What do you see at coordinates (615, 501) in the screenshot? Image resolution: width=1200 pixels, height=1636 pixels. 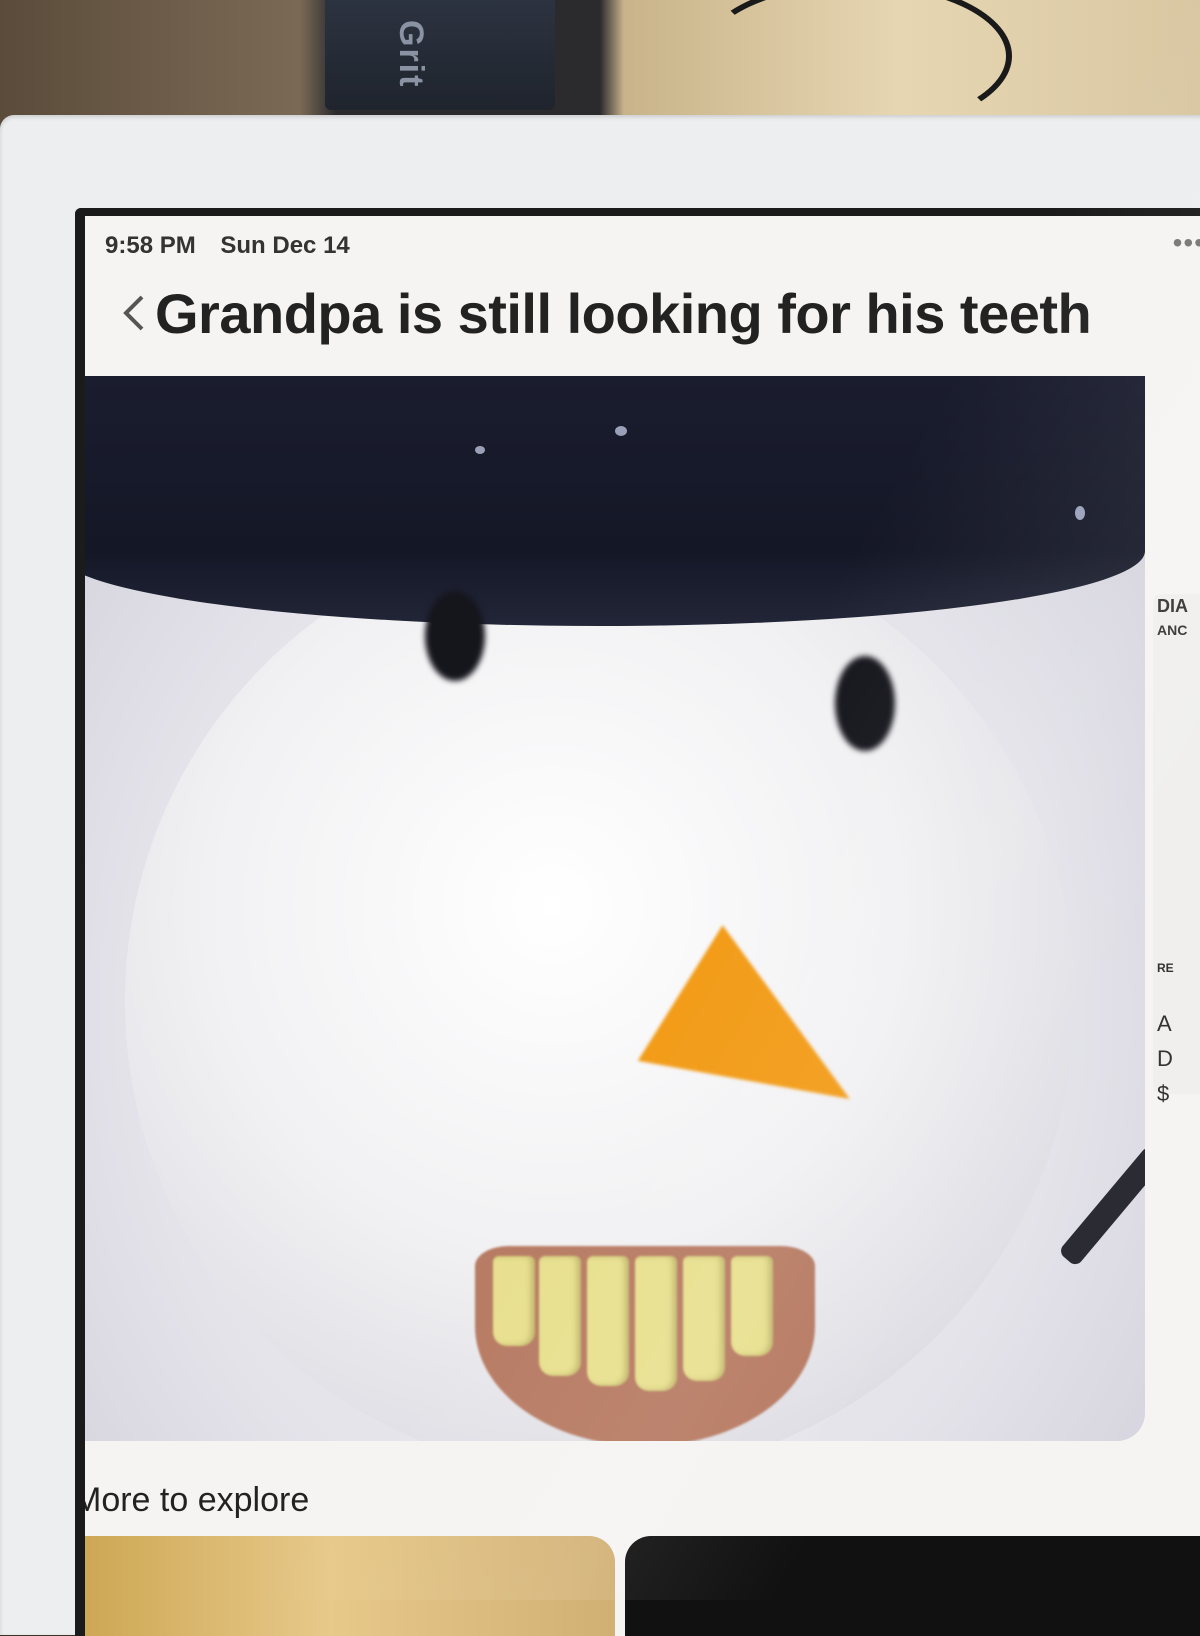 I see `snowman-hat` at bounding box center [615, 501].